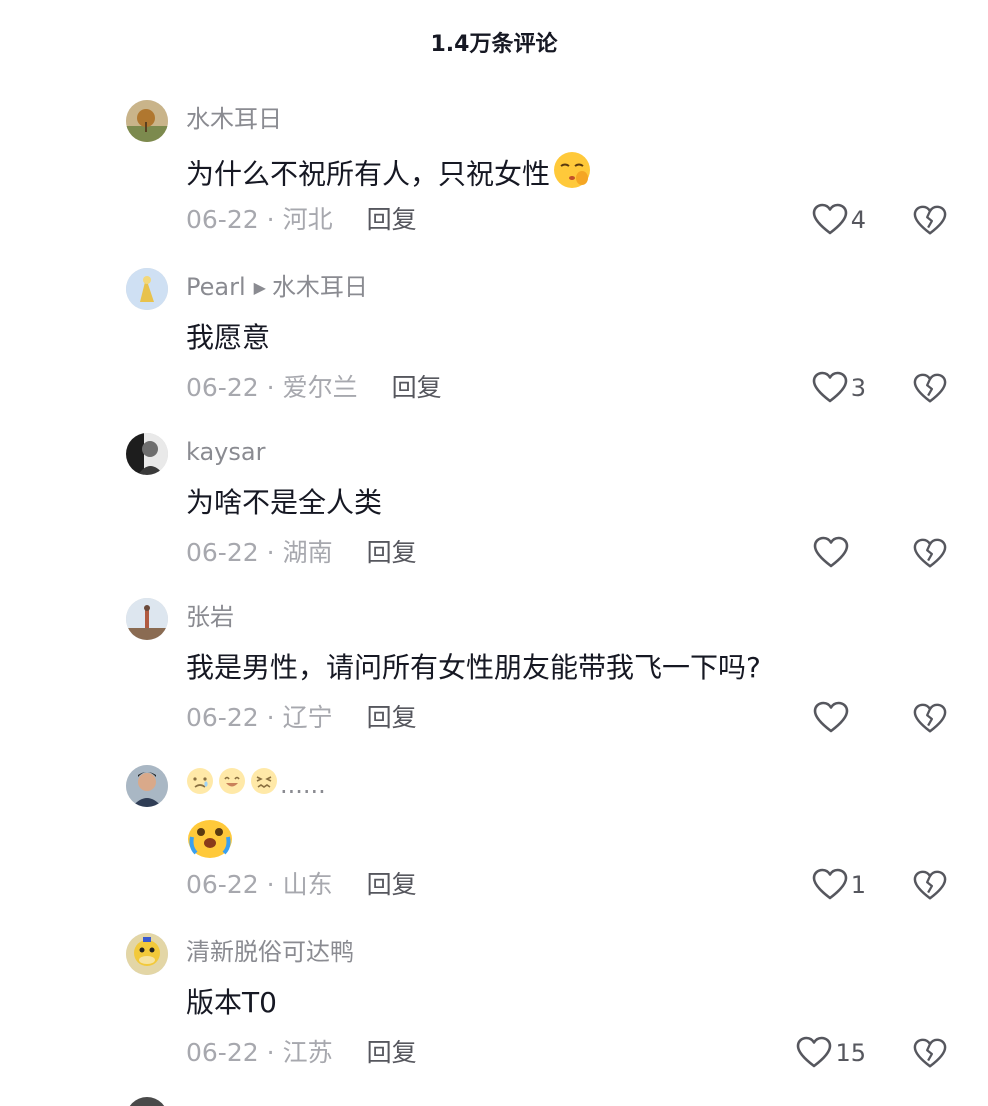  I want to click on comments-header: 1.4万条评论, so click(494, 40).